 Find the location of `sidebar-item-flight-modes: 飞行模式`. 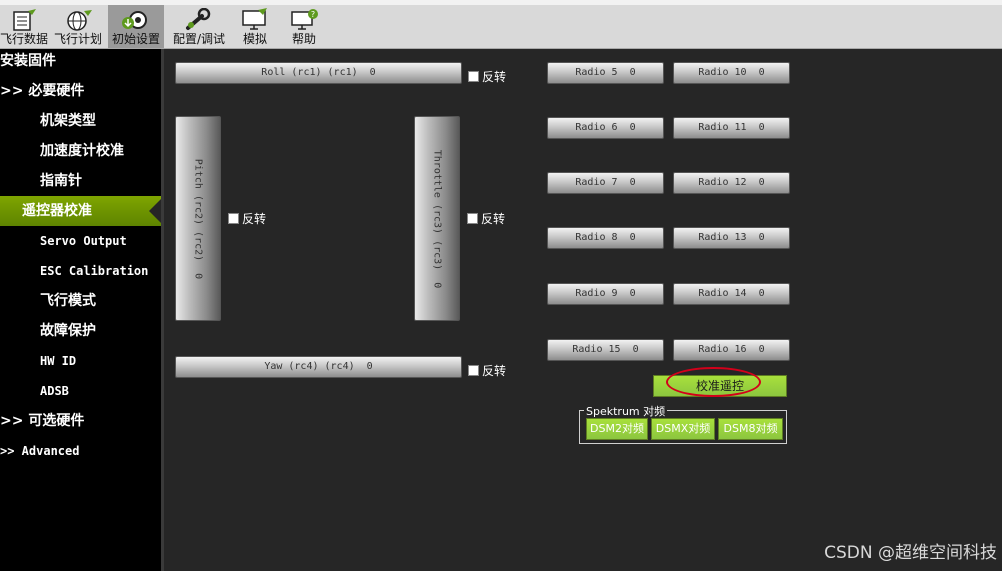

sidebar-item-flight-modes: 飞行模式 is located at coordinates (80, 301).